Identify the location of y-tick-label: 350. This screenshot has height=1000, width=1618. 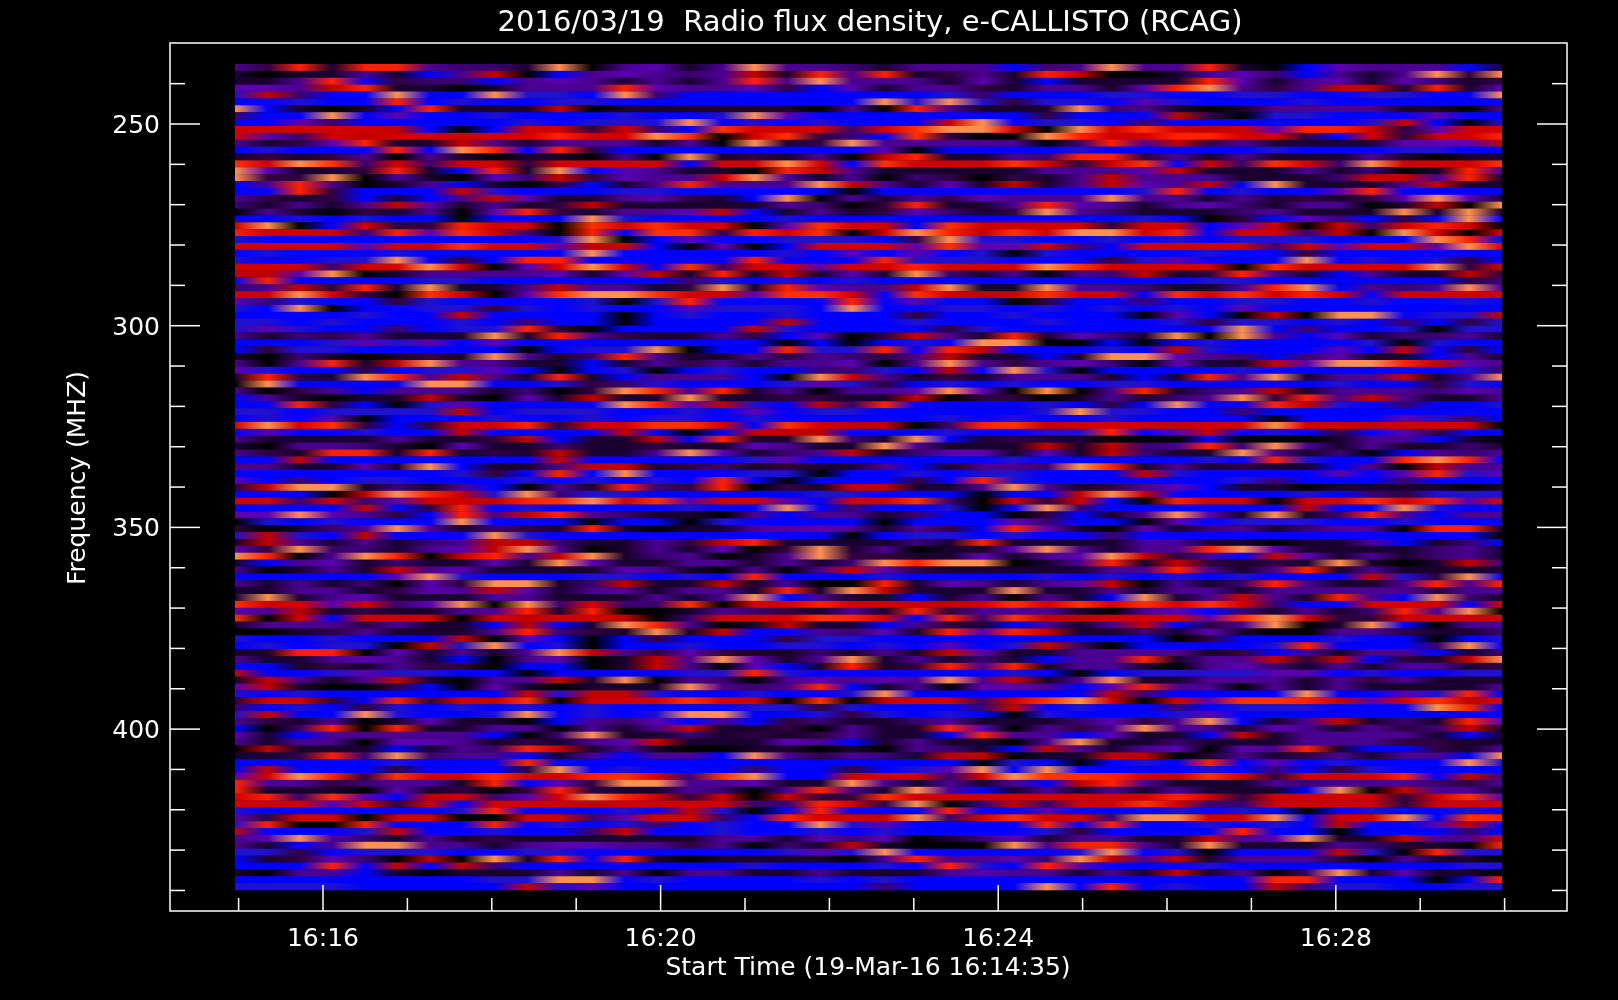
(136, 528).